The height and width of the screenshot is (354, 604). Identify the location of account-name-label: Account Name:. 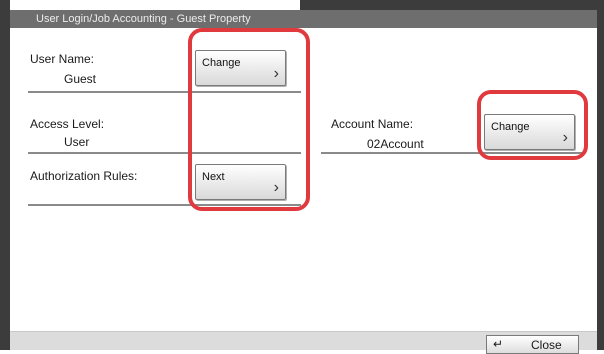
(372, 124).